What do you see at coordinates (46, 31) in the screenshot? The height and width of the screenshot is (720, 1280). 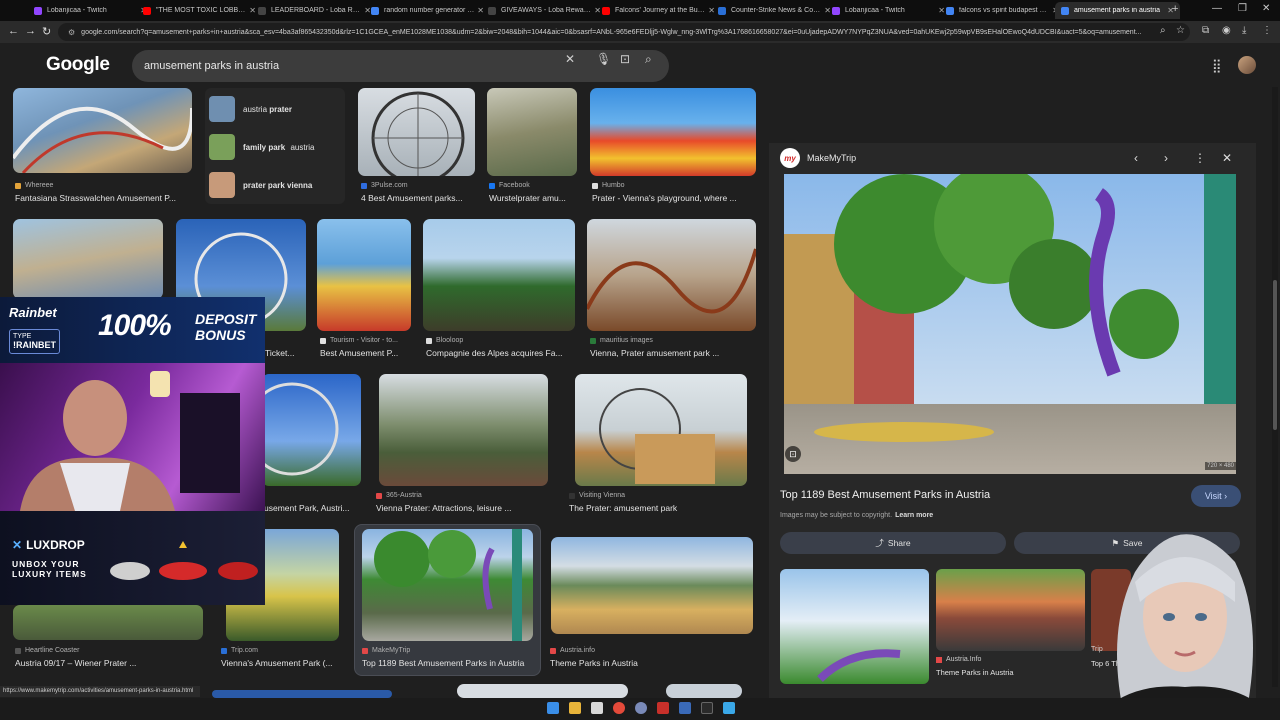 I see `reload-icon: ↻` at bounding box center [46, 31].